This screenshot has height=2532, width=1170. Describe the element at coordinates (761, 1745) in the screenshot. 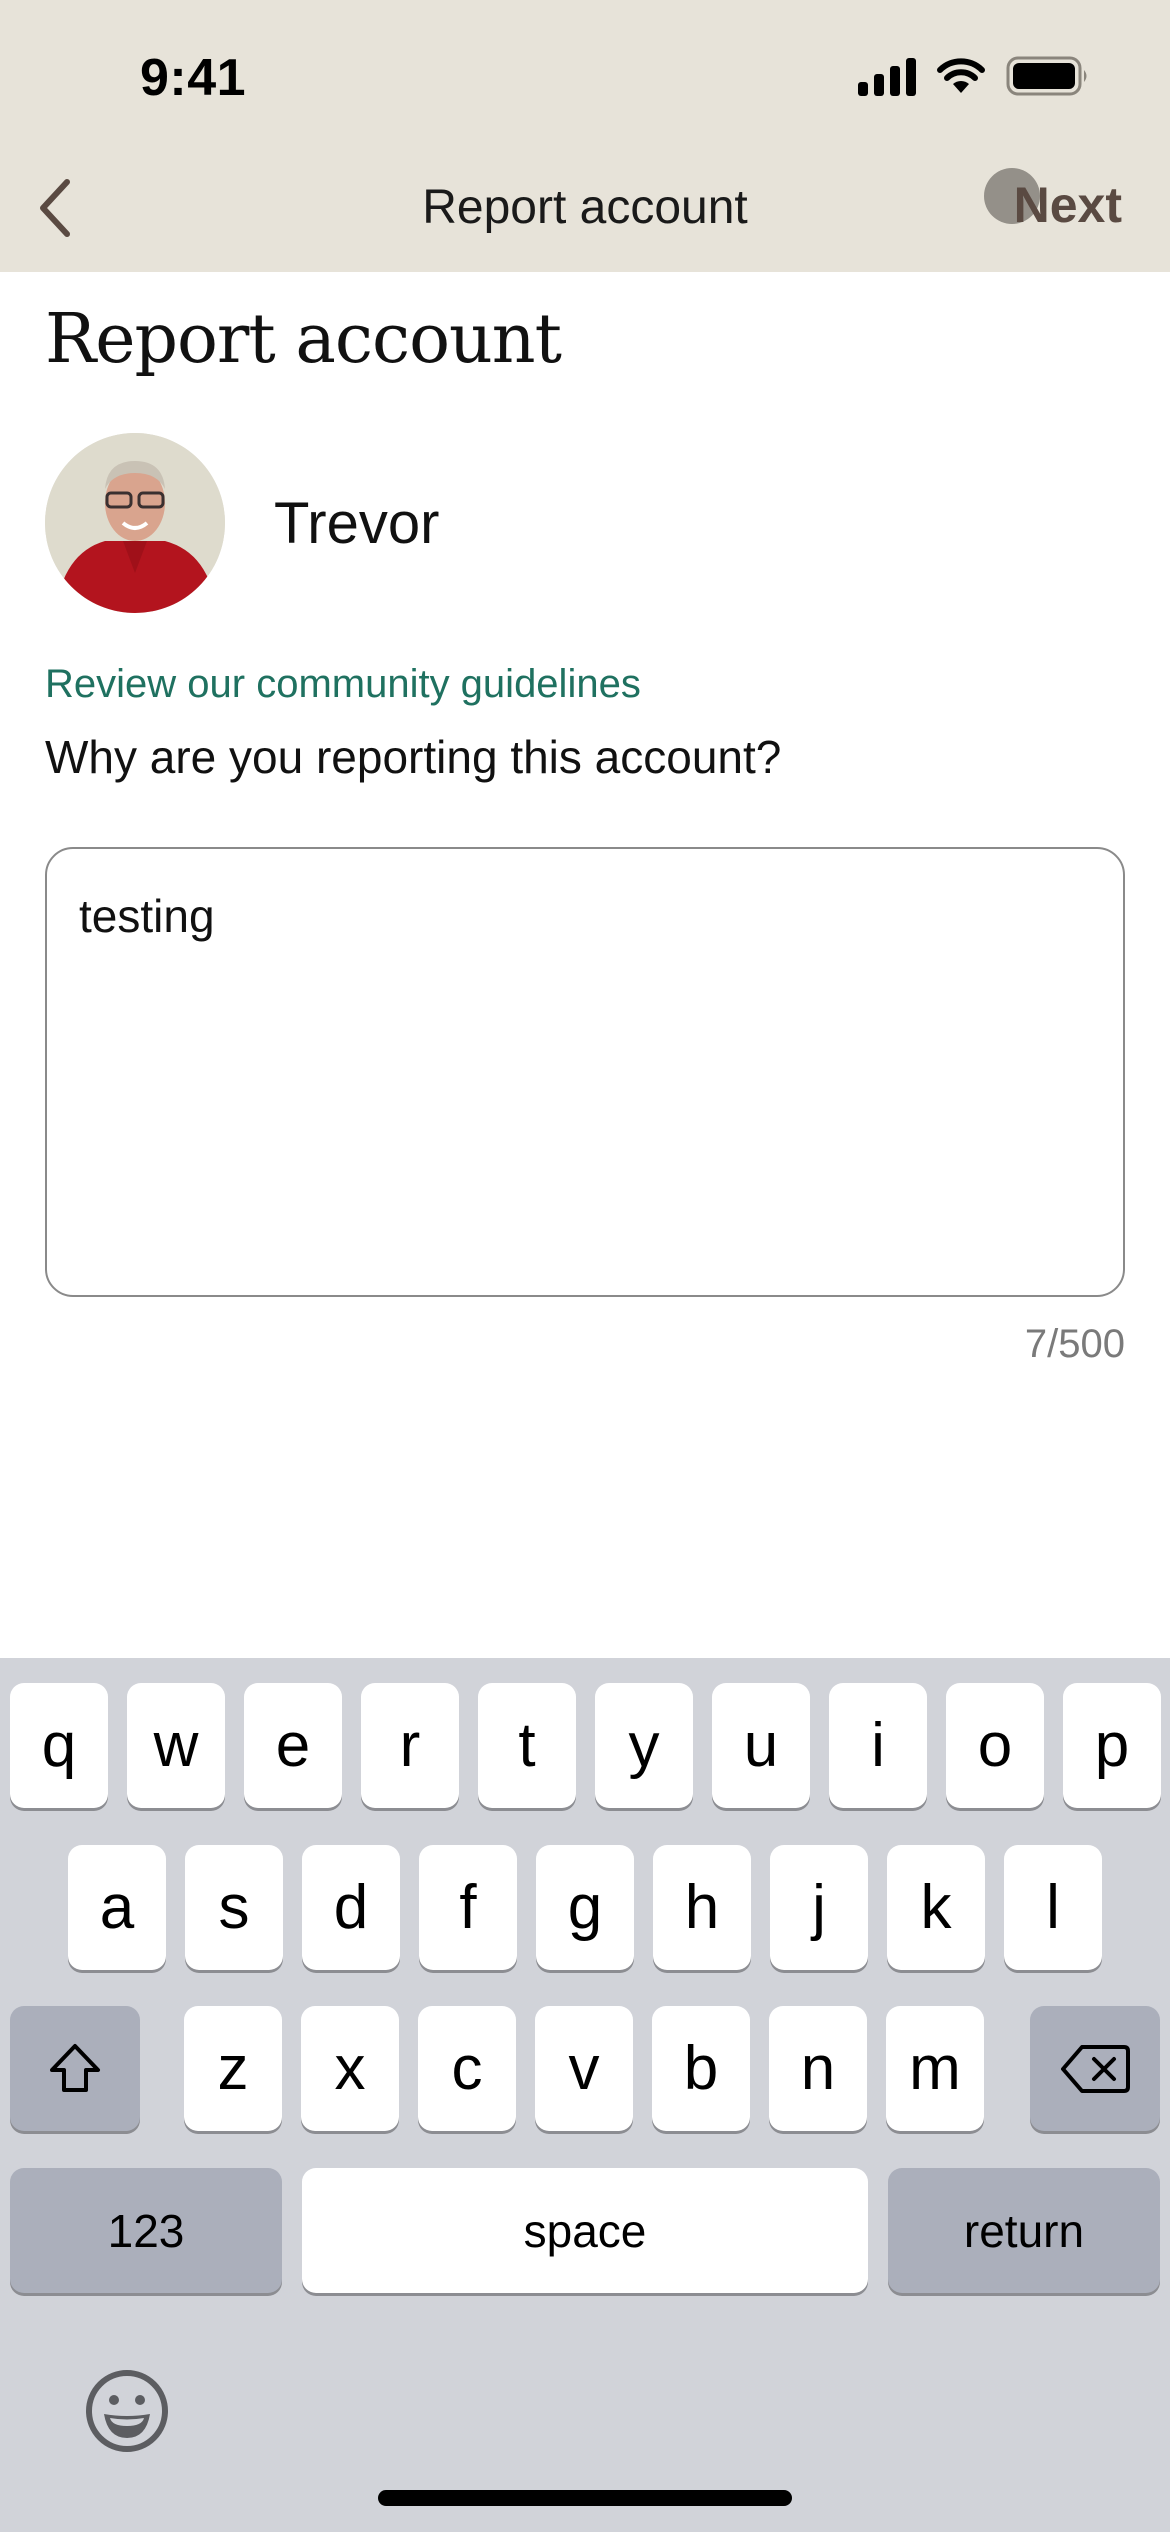

I see `key-u: u` at that location.